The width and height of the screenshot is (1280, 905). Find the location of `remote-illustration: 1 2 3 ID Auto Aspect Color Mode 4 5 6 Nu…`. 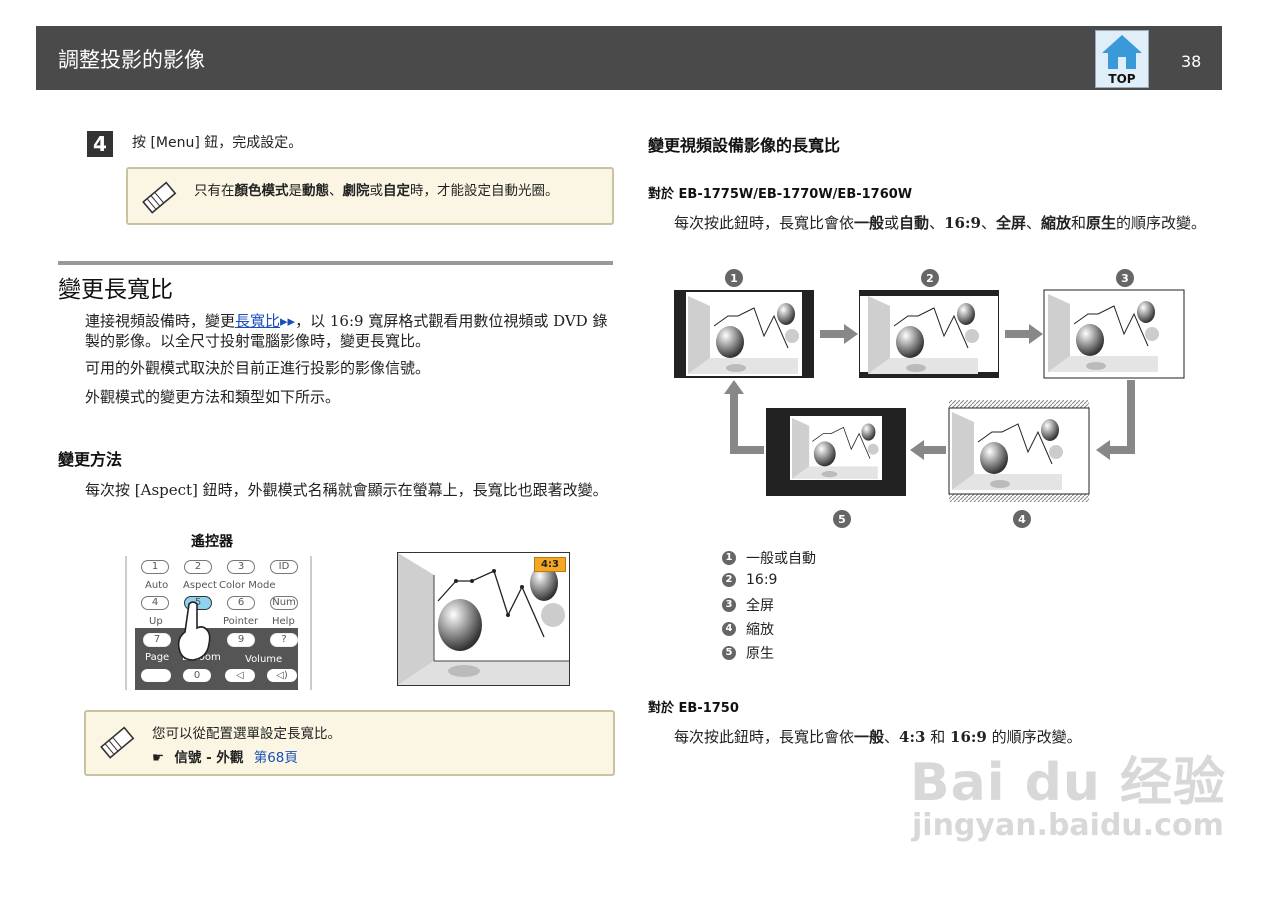

remote-illustration: 1 2 3 ID Auto Aspect Color Mode 4 5 6 Nu… is located at coordinates (218, 623).